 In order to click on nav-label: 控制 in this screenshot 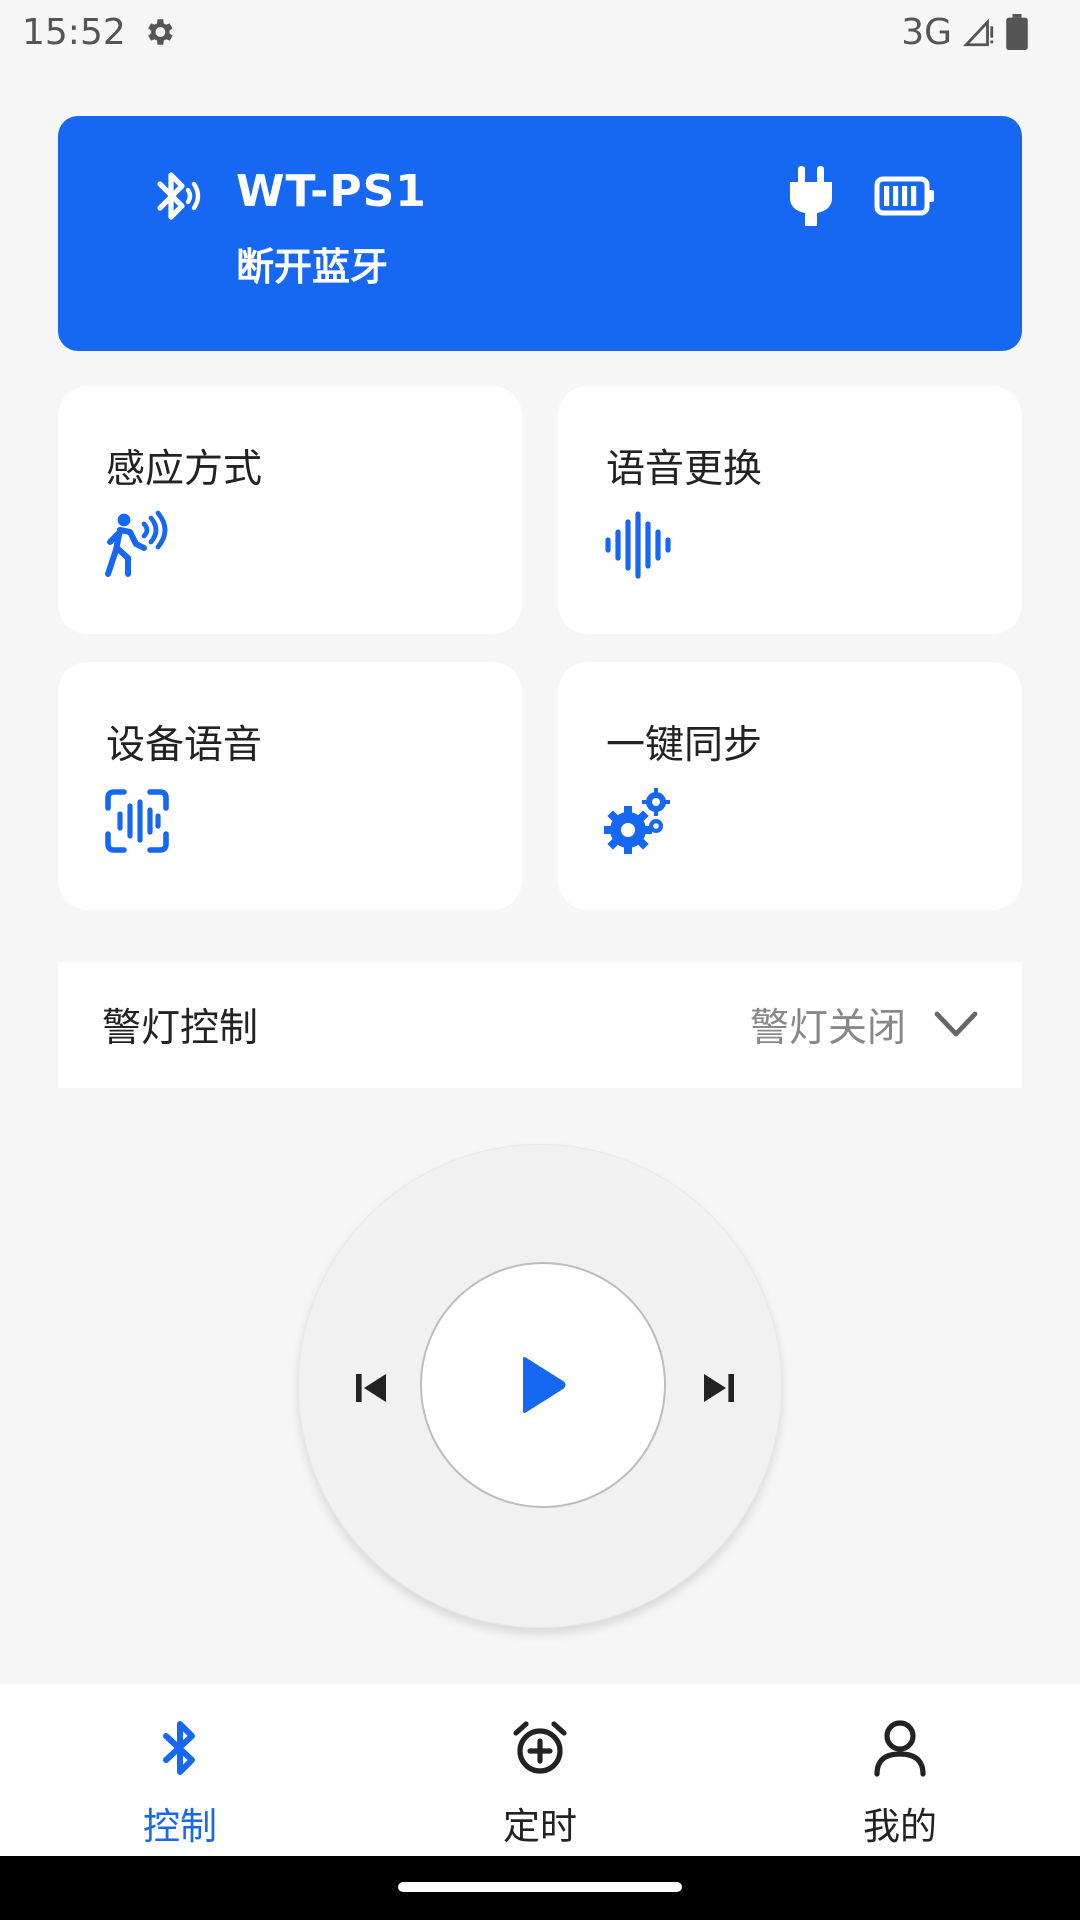, I will do `click(180, 1826)`.